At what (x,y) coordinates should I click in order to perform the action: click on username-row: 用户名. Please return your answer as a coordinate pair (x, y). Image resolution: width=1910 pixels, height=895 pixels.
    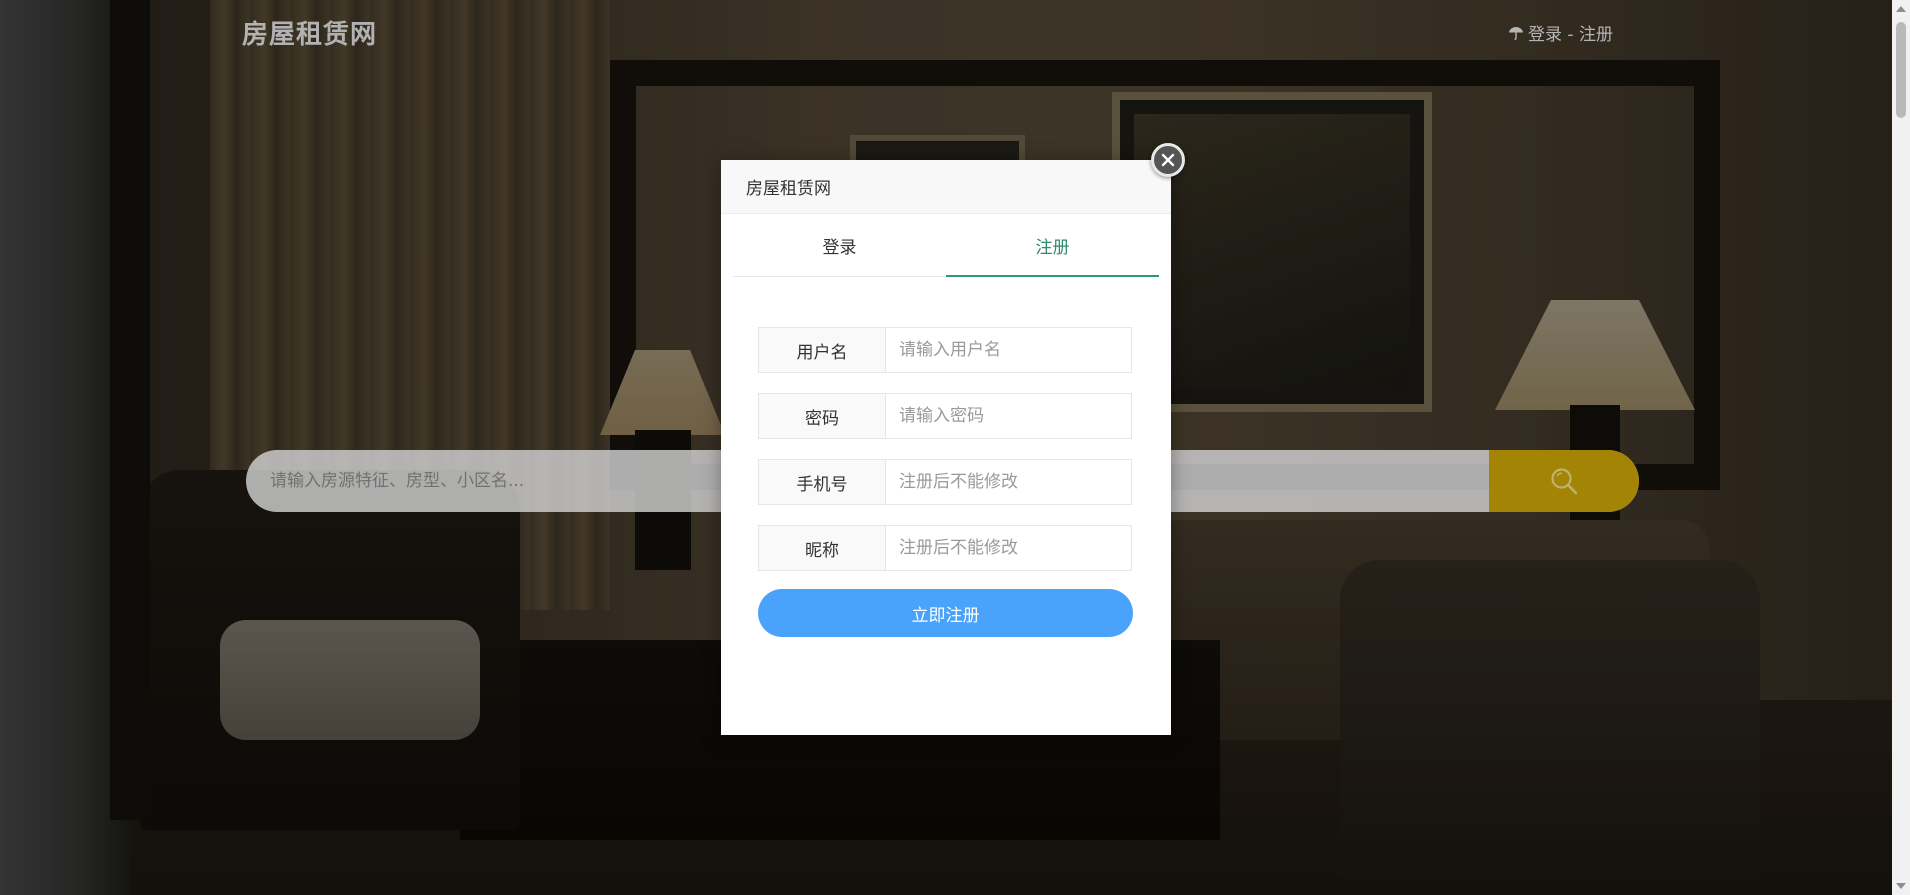
    Looking at the image, I should click on (945, 350).